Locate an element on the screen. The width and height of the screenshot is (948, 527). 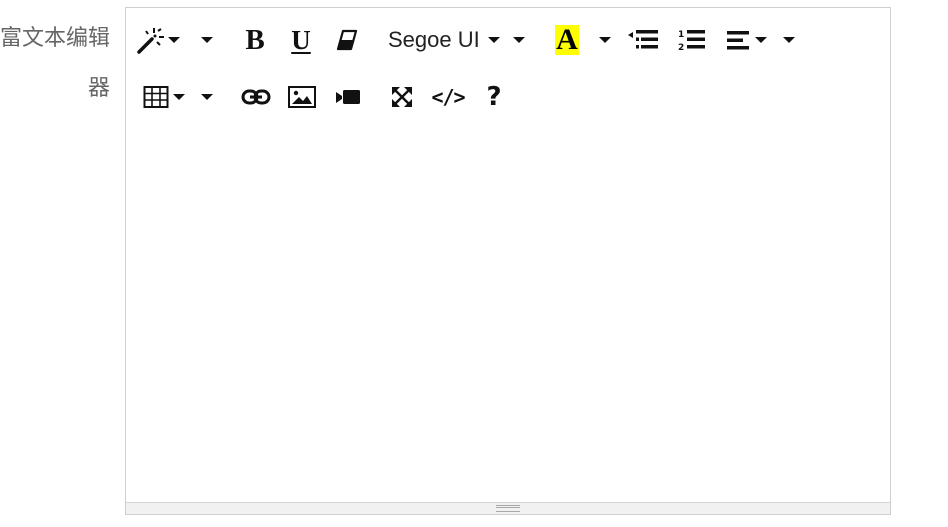
help-icon: ? is located at coordinates (494, 97).